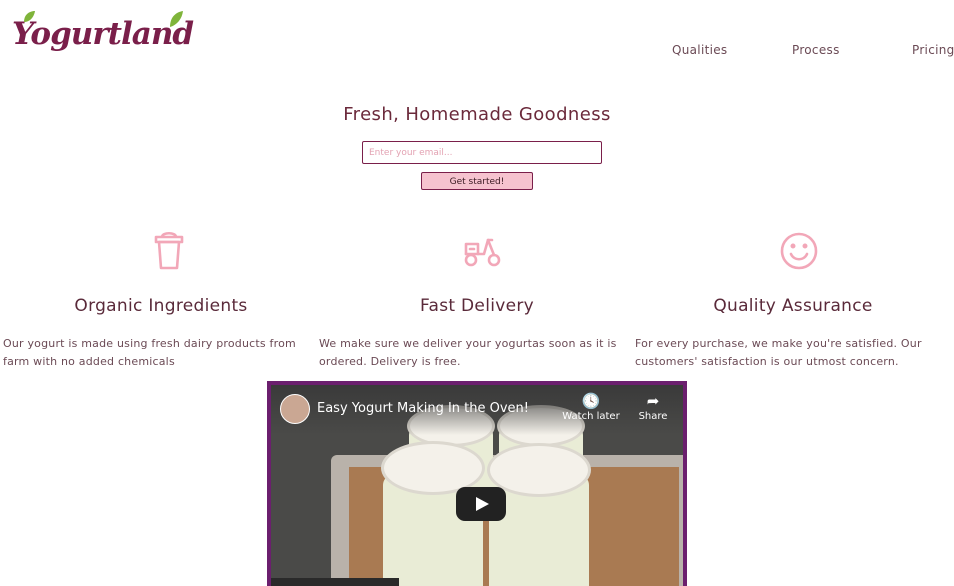  Describe the element at coordinates (423, 408) in the screenshot. I see `video-title: Easy Yogurt Making In the Oven!` at that location.